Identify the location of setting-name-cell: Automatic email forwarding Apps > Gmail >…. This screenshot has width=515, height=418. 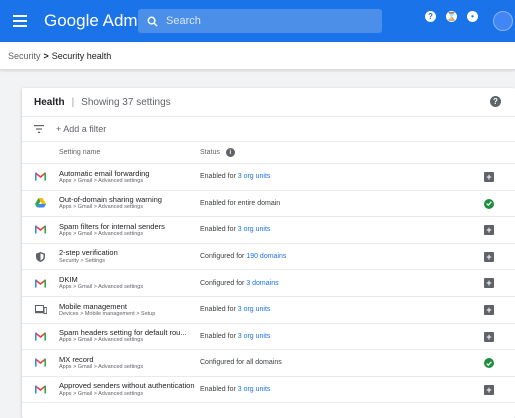
(129, 177).